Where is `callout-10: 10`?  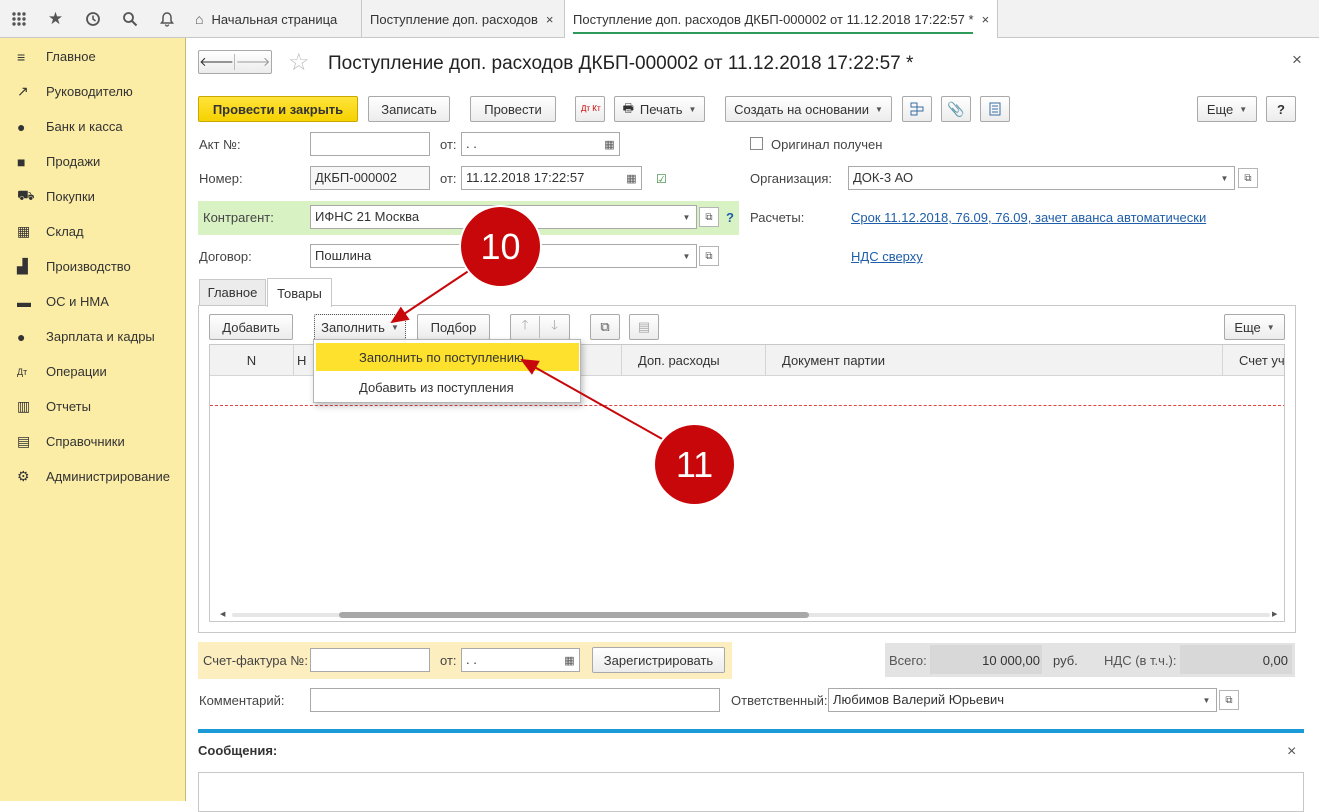 callout-10: 10 is located at coordinates (500, 246).